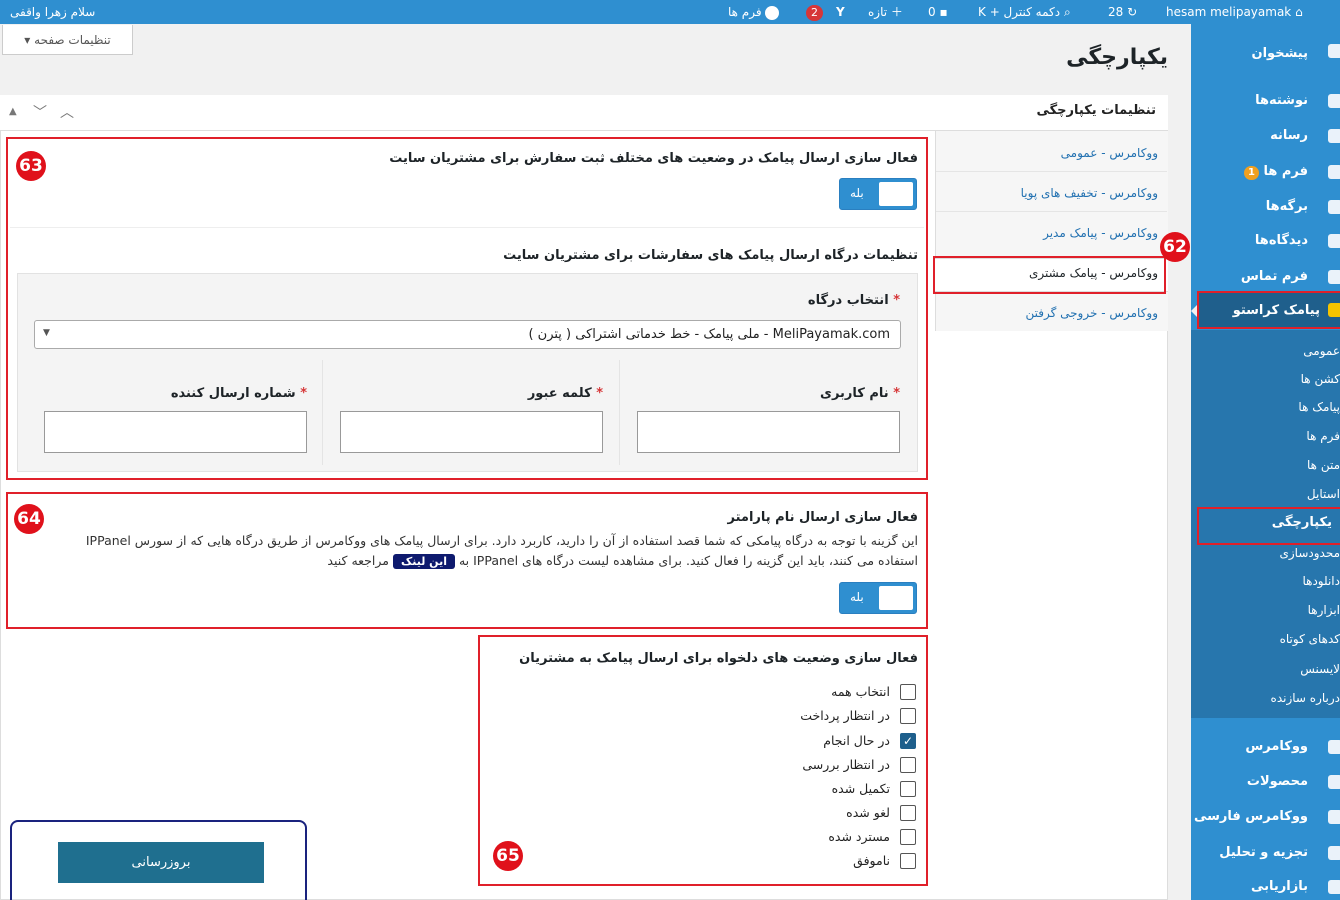 The image size is (1340, 900). I want to click on sidebar-item-comments: دیدگاه‌ها, so click(1281, 241).